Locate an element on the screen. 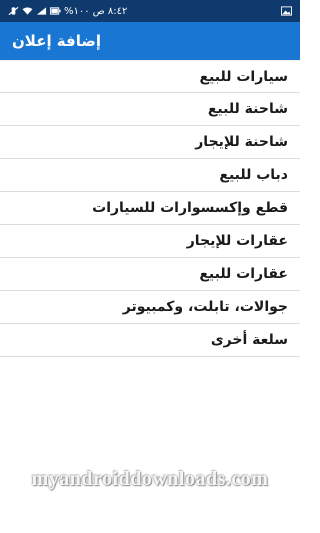 The width and height of the screenshot is (320, 533). category-item-cars-for-sale: سيارات للبيع is located at coordinates (150, 76).